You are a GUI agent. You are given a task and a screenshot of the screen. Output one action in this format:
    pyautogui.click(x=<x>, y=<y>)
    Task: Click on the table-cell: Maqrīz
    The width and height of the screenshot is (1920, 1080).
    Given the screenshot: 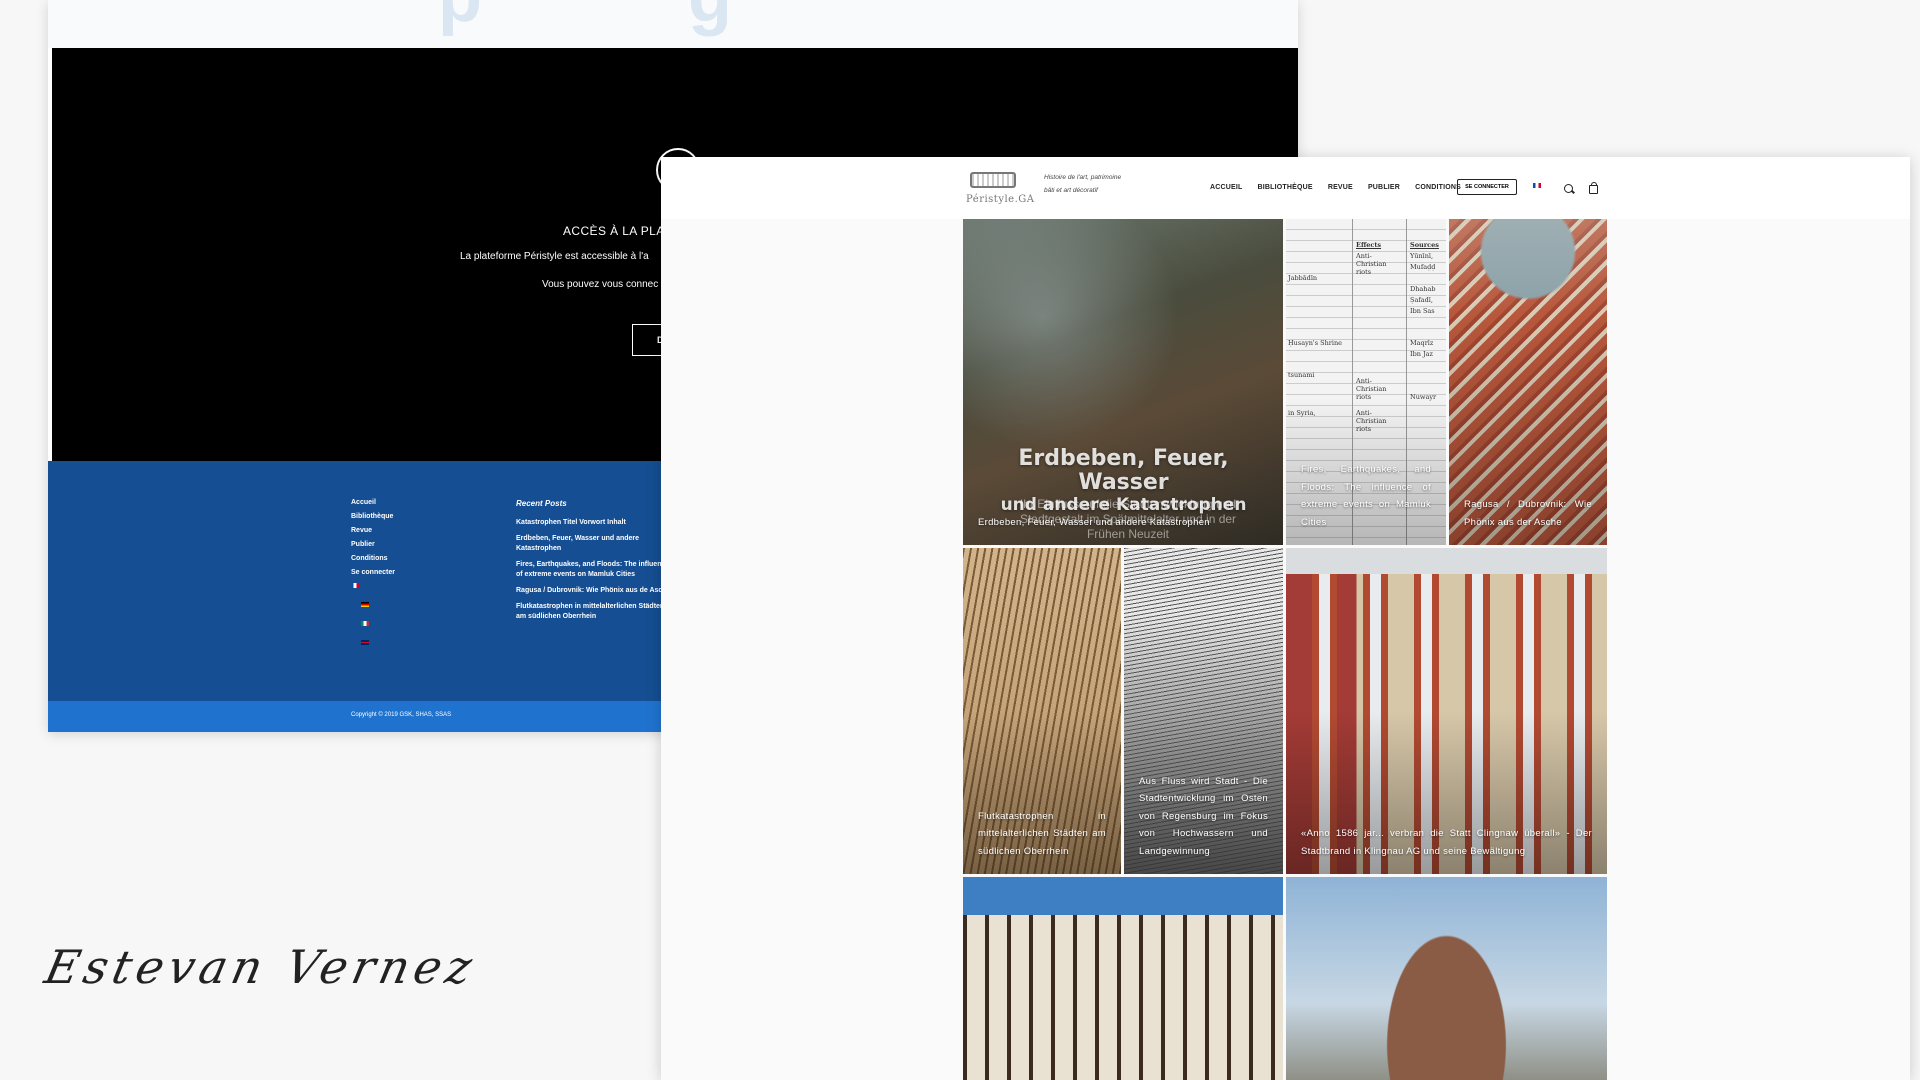 What is the action you would take?
    pyautogui.click(x=1422, y=343)
    